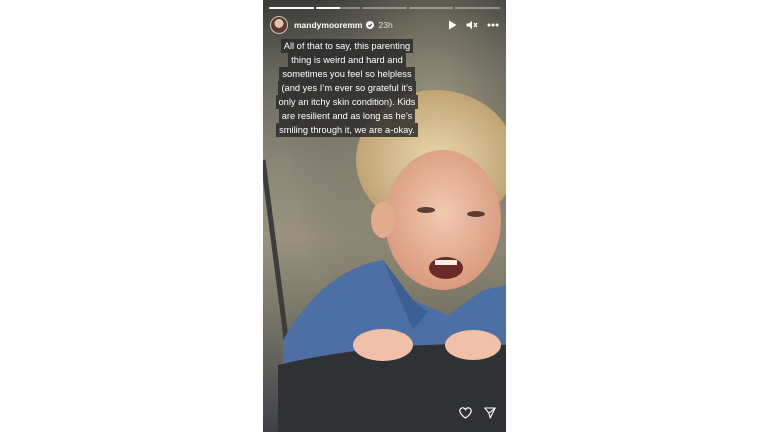 The width and height of the screenshot is (768, 432). I want to click on story-progress-bar, so click(384, 8).